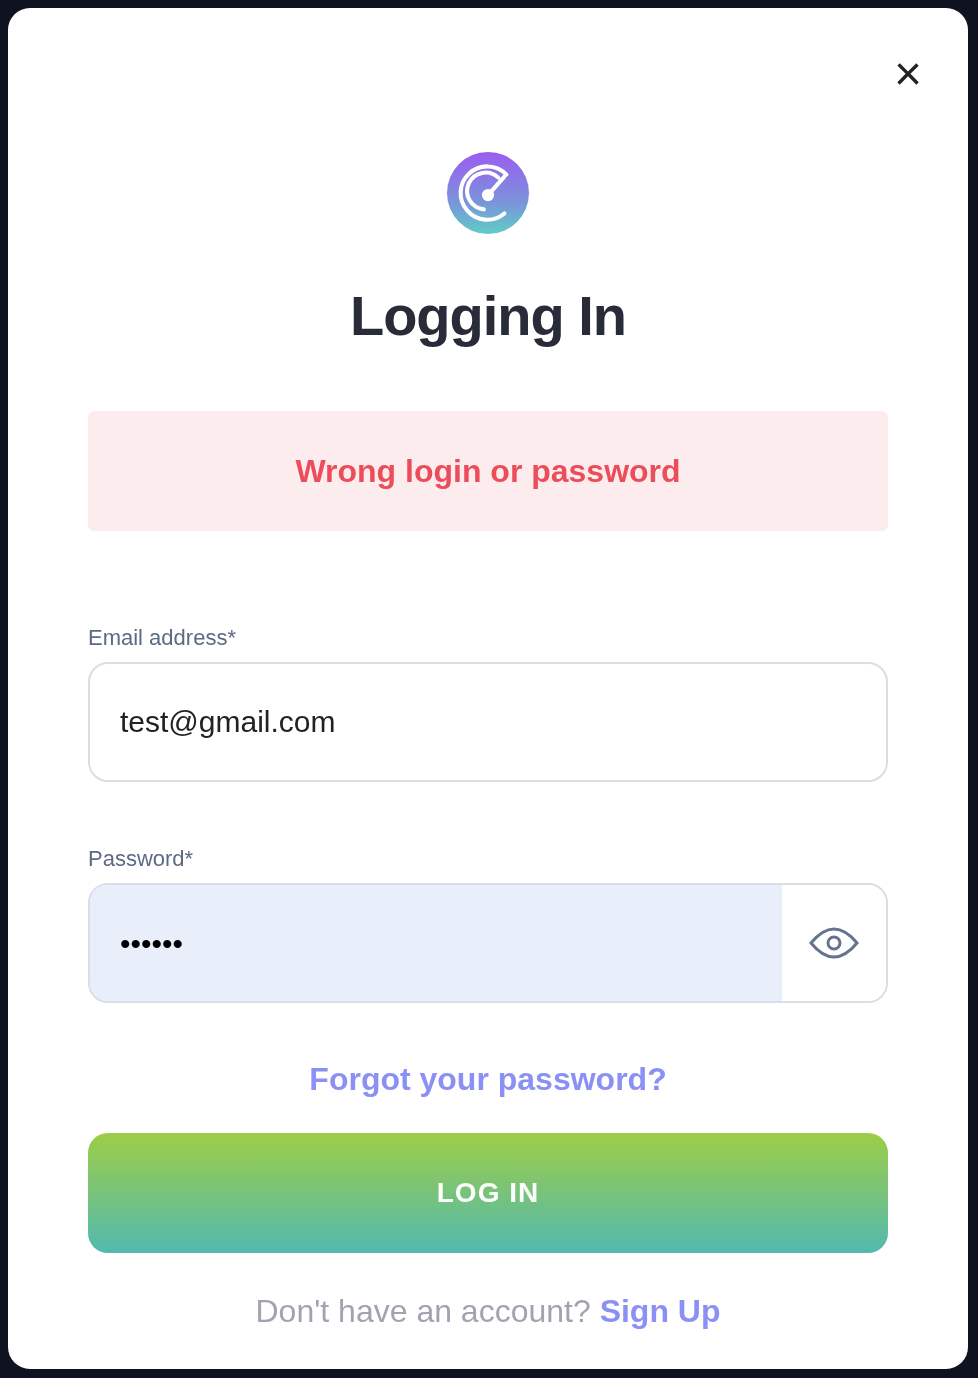  Describe the element at coordinates (162, 638) in the screenshot. I see `field-label: Email address*` at that location.